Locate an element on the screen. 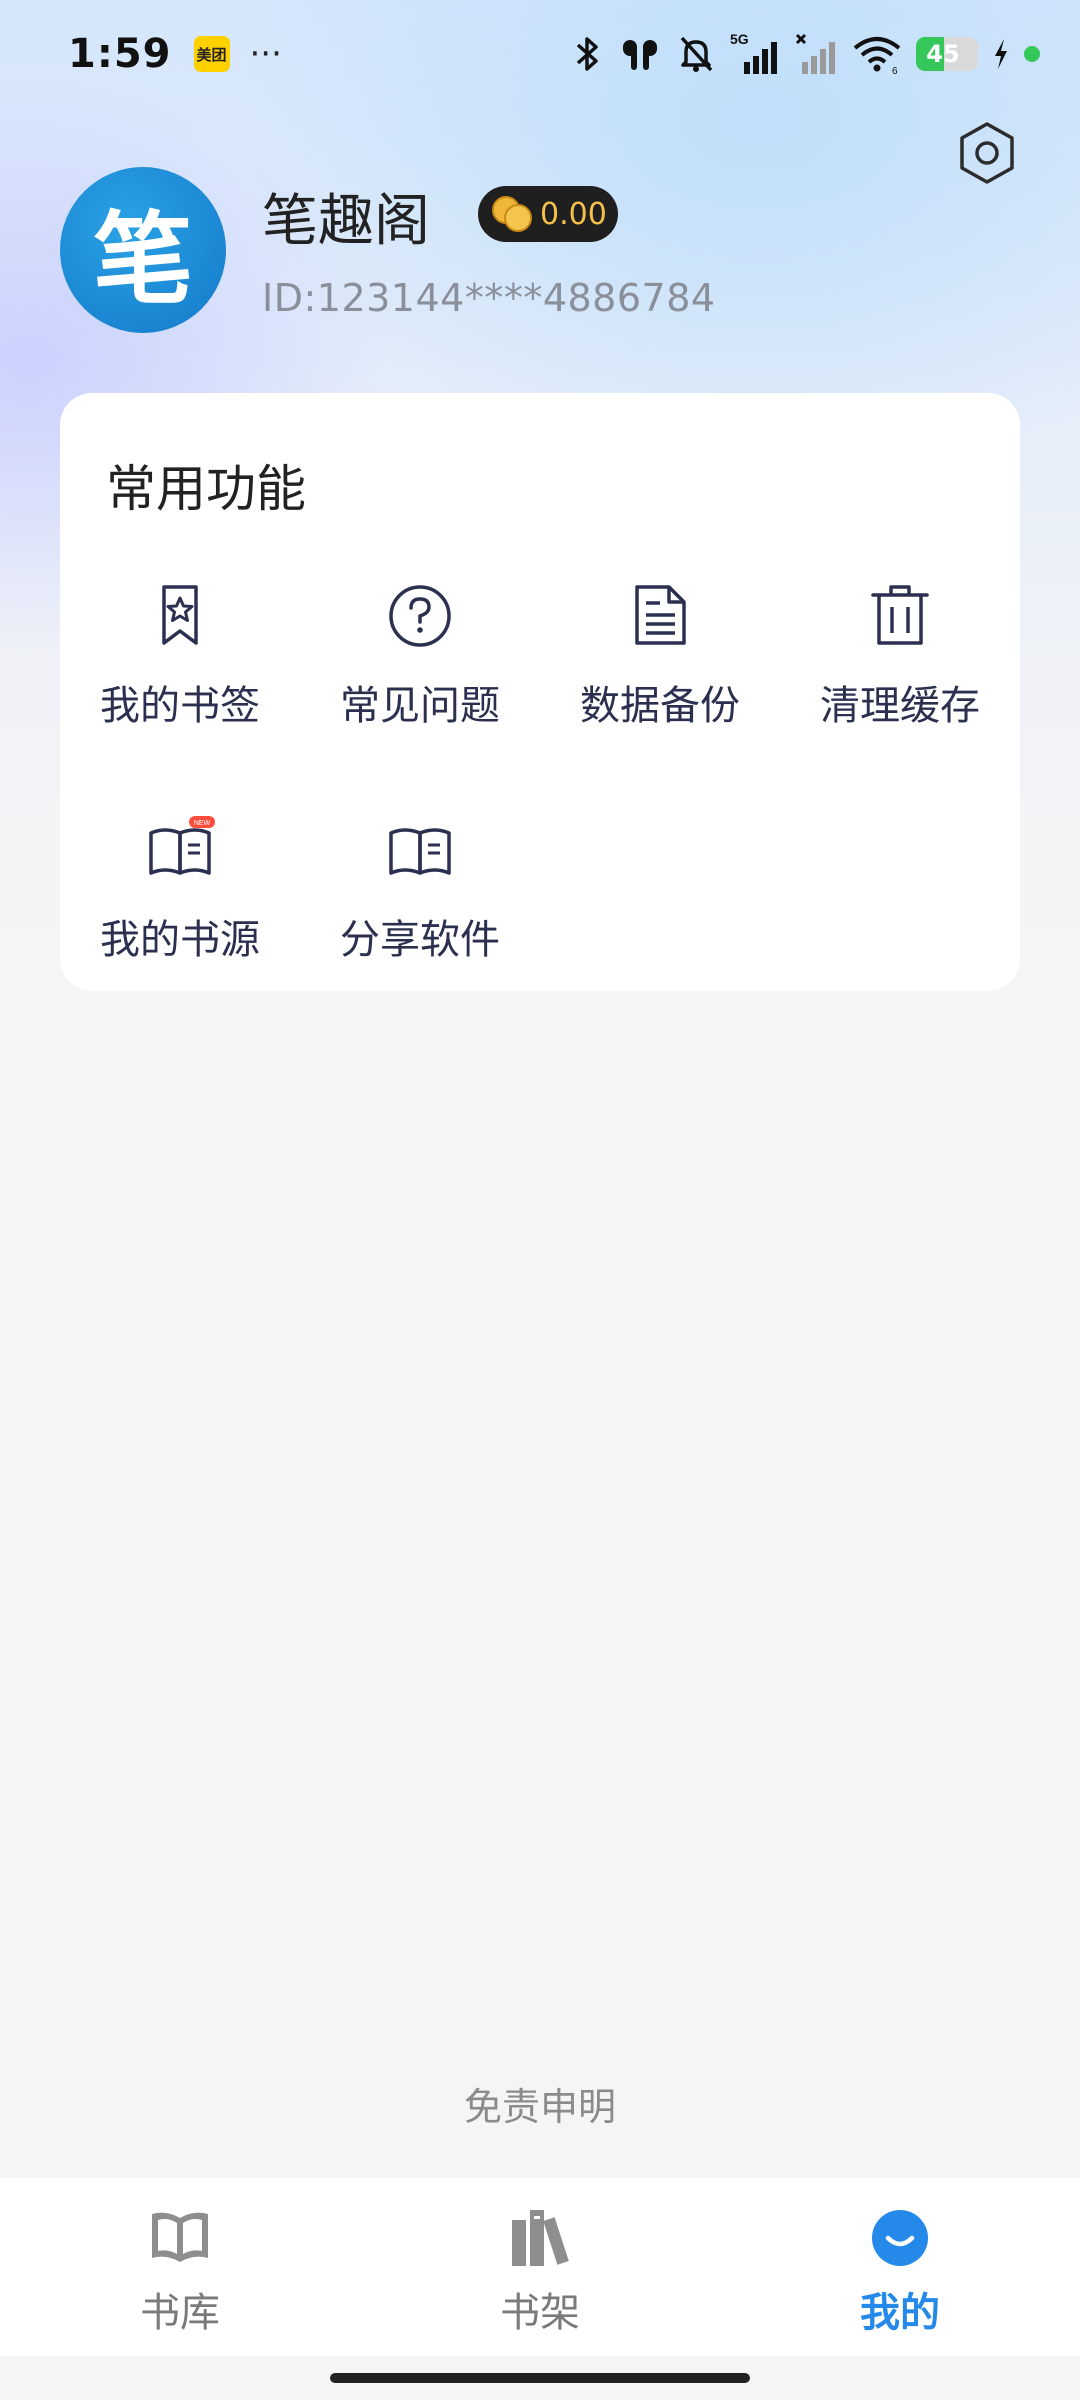 Image resolution: width=1080 pixels, height=2400 pixels. status-bar: 1:59 美团 ··· 5G 6 45 is located at coordinates (540, 54).